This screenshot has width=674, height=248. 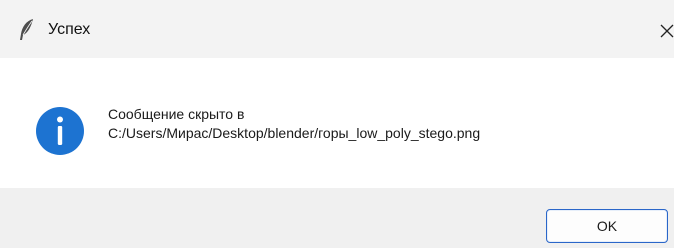 I want to click on window-title: Успех, so click(x=69, y=29).